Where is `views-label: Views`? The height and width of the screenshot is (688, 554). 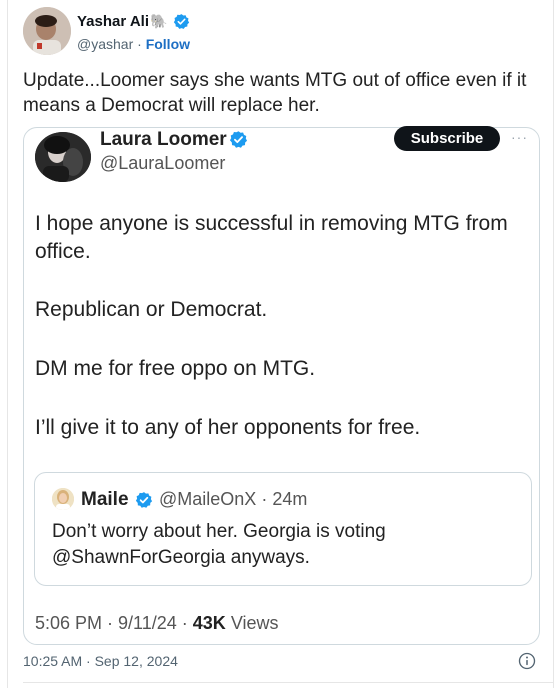 views-label: Views is located at coordinates (254, 623).